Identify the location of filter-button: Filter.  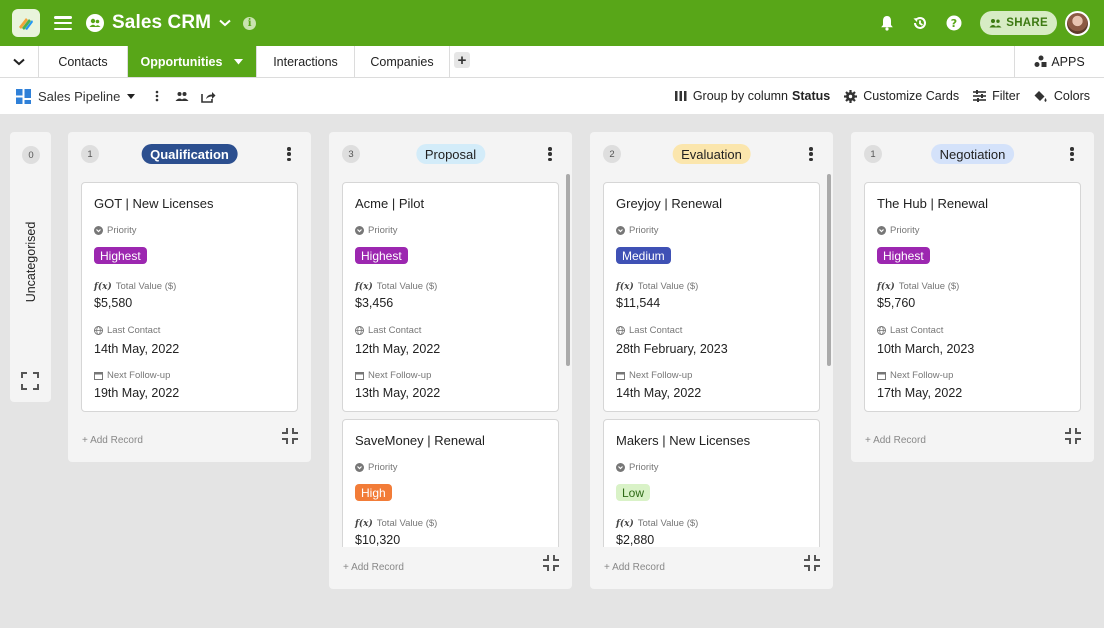
(996, 96).